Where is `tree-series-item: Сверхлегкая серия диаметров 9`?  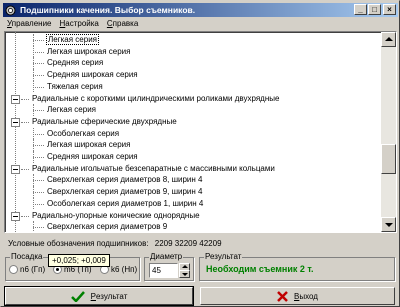 tree-series-item: Сверхлегкая серия диаметров 9 is located at coordinates (107, 226).